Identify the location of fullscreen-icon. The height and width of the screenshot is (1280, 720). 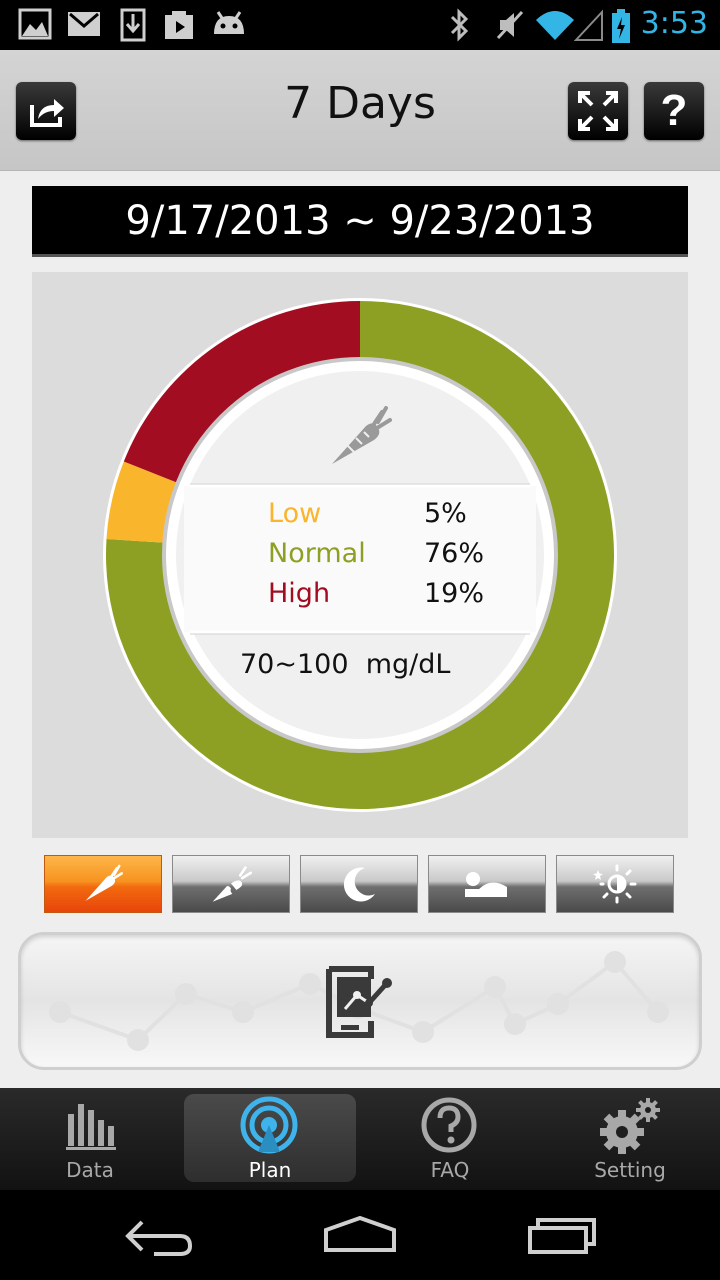
(598, 111).